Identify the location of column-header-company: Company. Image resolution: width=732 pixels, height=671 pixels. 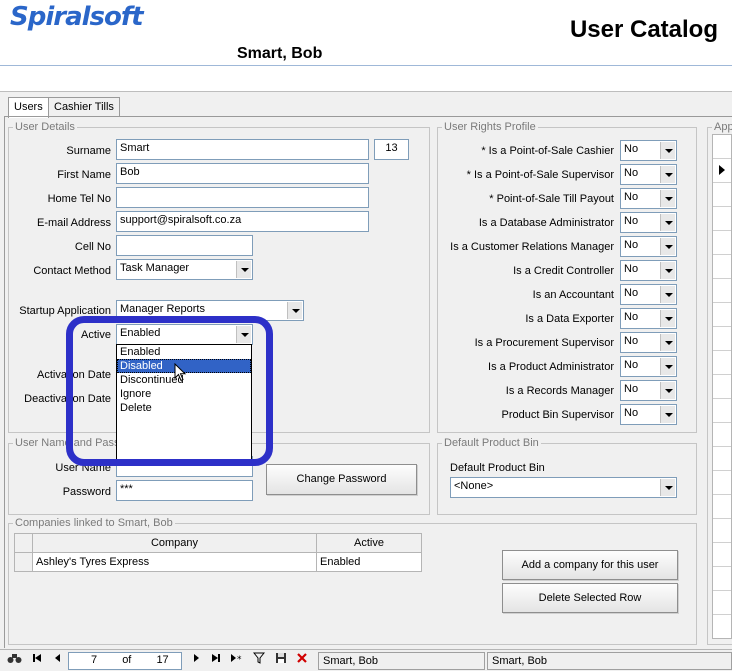
(174, 543).